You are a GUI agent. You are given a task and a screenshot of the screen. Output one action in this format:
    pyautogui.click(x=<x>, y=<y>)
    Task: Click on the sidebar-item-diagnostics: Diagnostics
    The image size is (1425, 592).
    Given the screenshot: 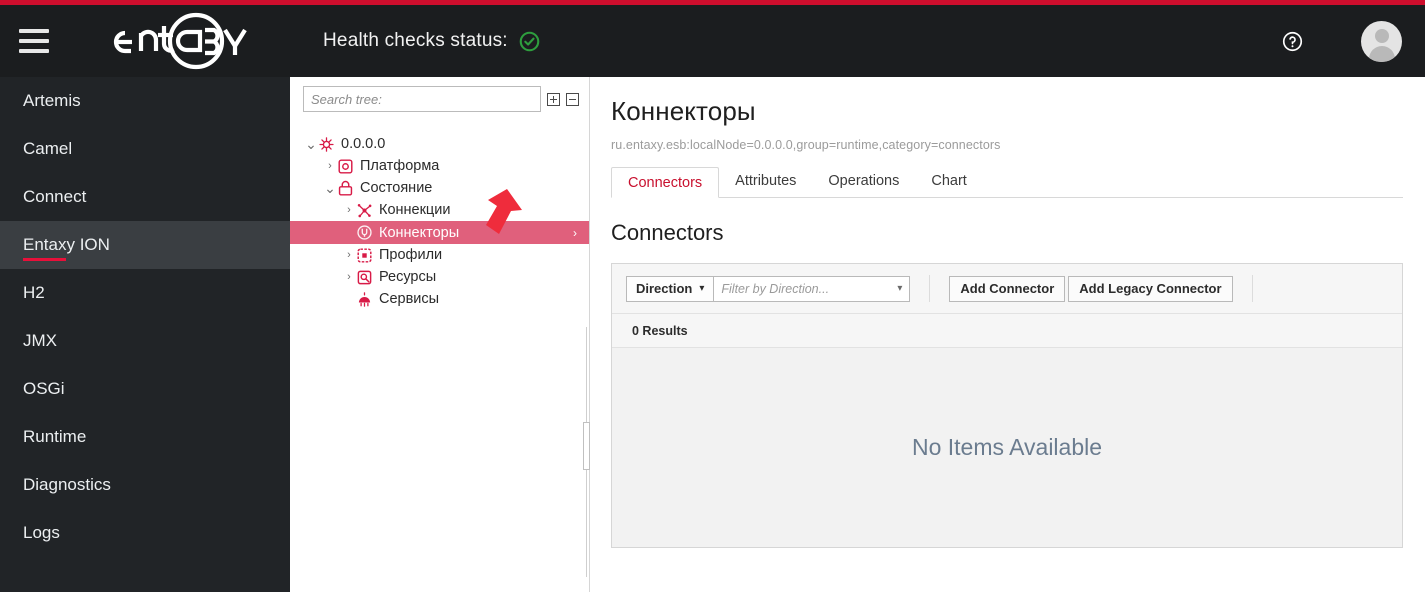 What is the action you would take?
    pyautogui.click(x=145, y=485)
    